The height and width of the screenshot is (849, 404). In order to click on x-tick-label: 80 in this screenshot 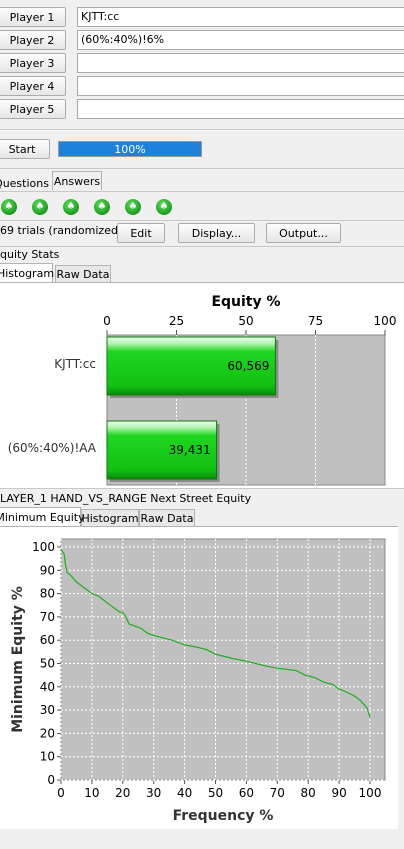, I will do `click(308, 793)`.